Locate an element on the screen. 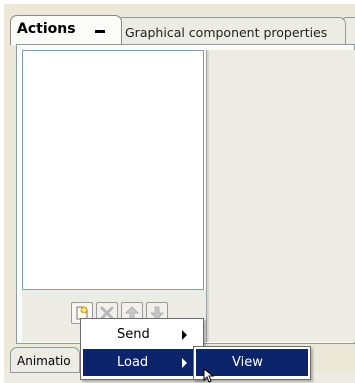 The height and width of the screenshot is (383, 355). tab-graphical-component-properties: Graphical component properties is located at coordinates (231, 31).